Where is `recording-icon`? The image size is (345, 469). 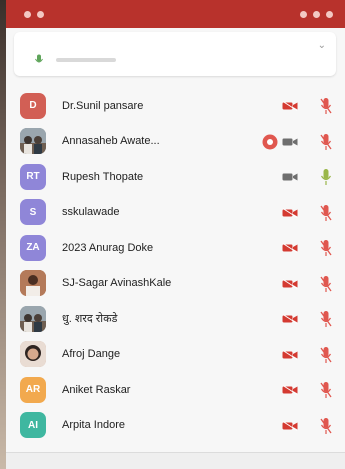 recording-icon is located at coordinates (270, 141).